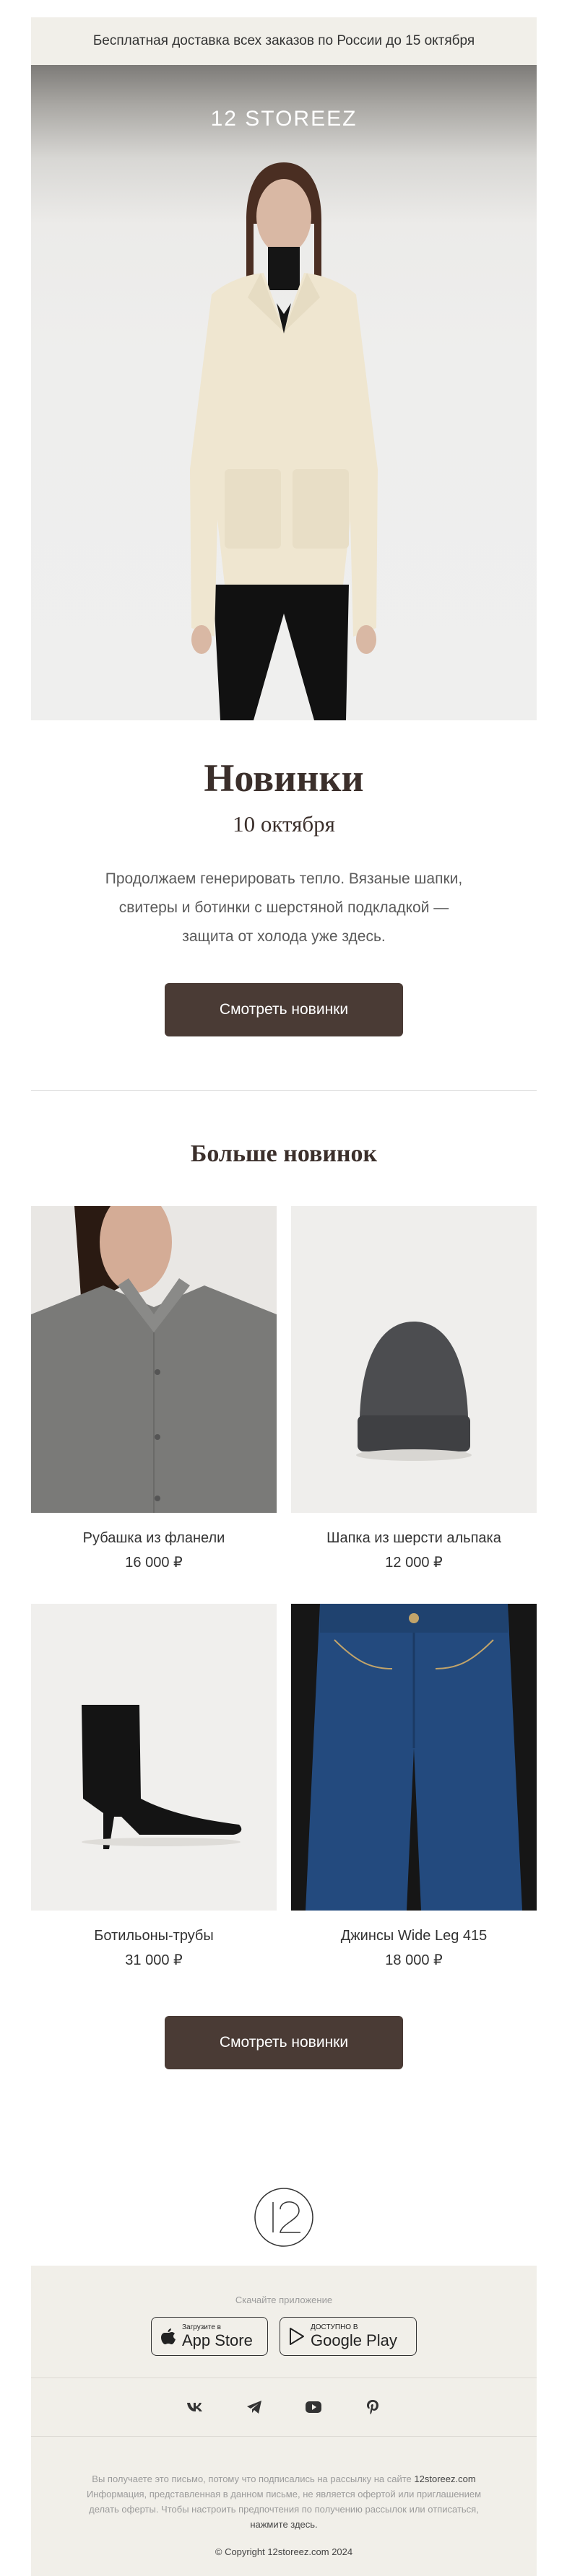  I want to click on product-card: Ботильоны-трубы 31 000 ₽, so click(154, 1787).